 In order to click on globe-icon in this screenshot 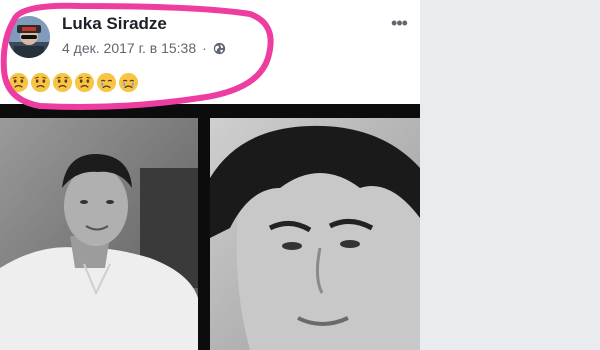, I will do `click(219, 48)`.